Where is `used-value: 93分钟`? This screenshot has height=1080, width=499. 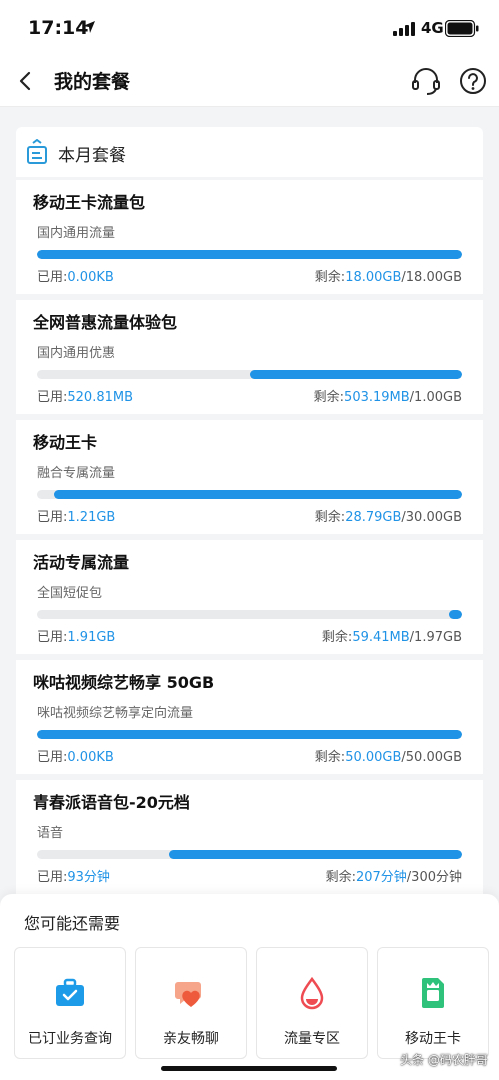
used-value: 93分钟 is located at coordinates (88, 877).